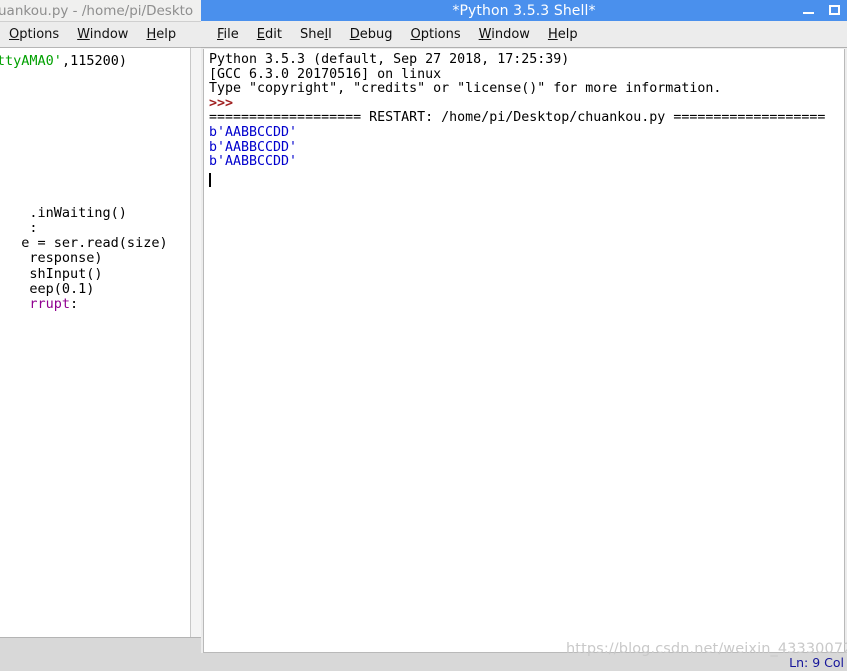 This screenshot has height=671, width=847. What do you see at coordinates (83, 34) in the screenshot?
I see `editor-menu-window-acc: W` at bounding box center [83, 34].